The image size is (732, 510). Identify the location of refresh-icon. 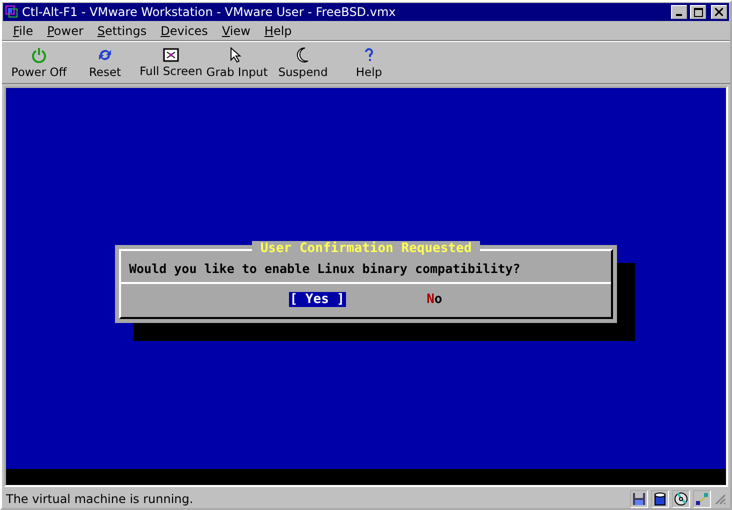
(105, 55).